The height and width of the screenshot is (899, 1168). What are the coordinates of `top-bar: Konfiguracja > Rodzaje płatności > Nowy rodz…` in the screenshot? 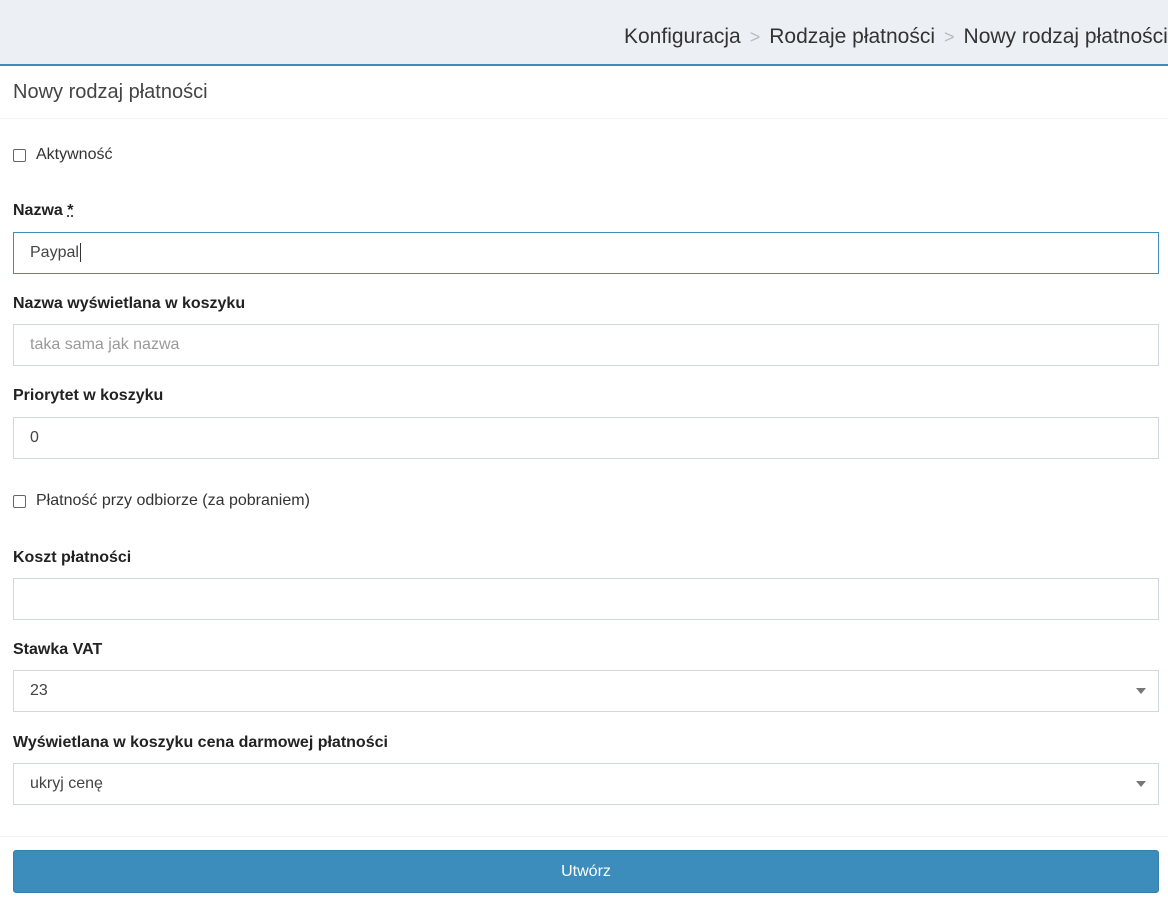 It's located at (584, 33).